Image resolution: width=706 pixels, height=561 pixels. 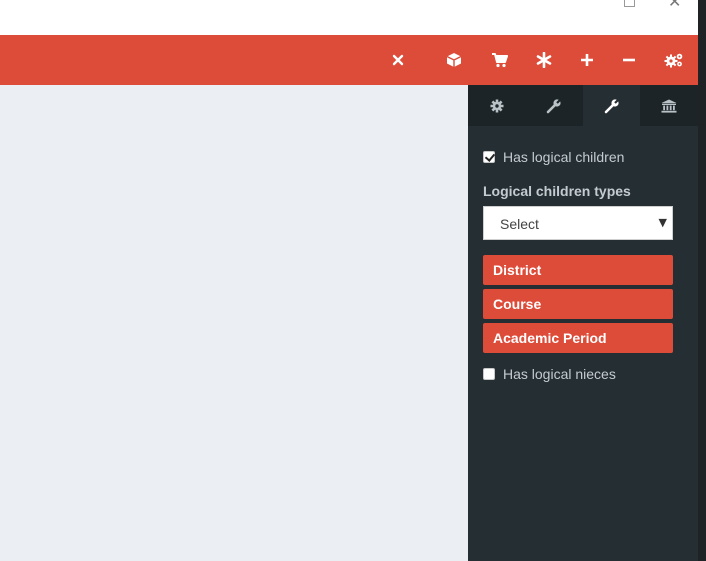 I want to click on gear-icon, so click(x=497, y=106).